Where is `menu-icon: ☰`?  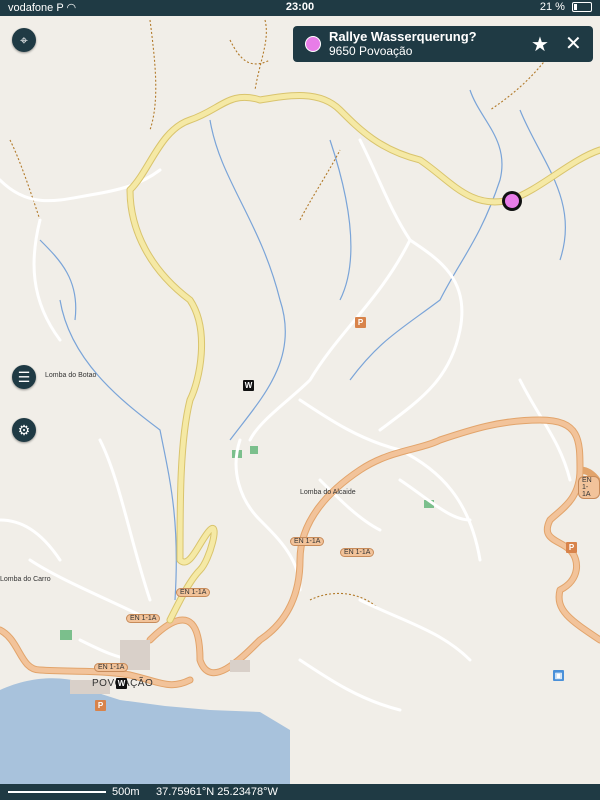 menu-icon: ☰ is located at coordinates (24, 377).